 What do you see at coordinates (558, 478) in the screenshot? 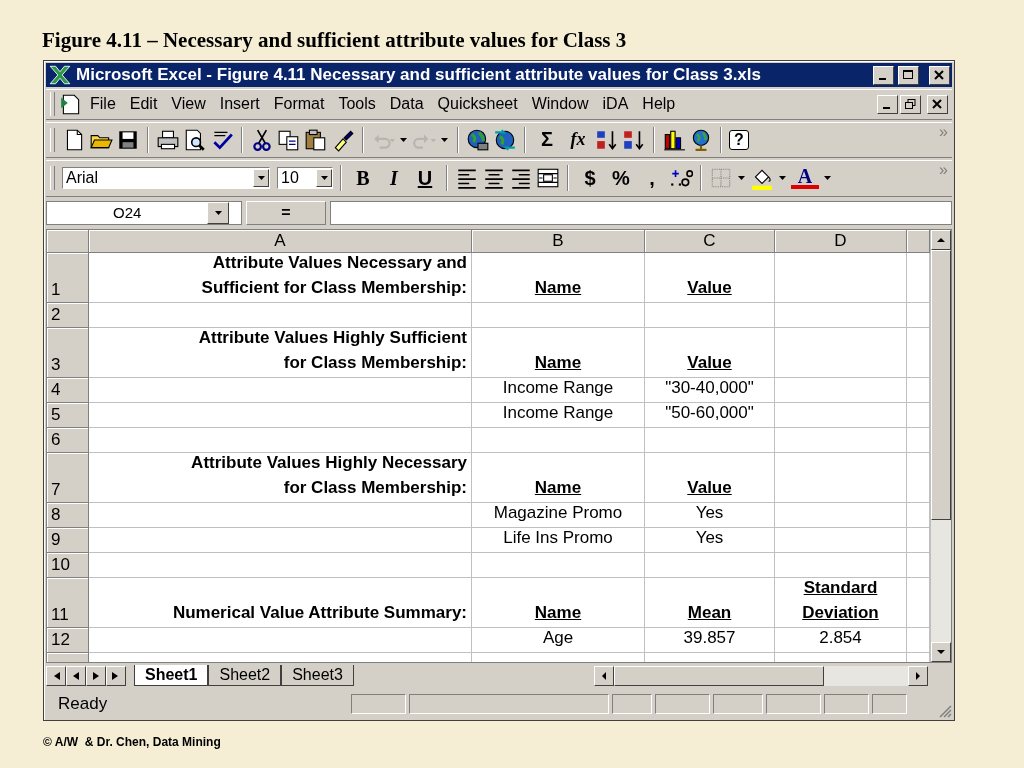
I see `table-cell: Name` at bounding box center [558, 478].